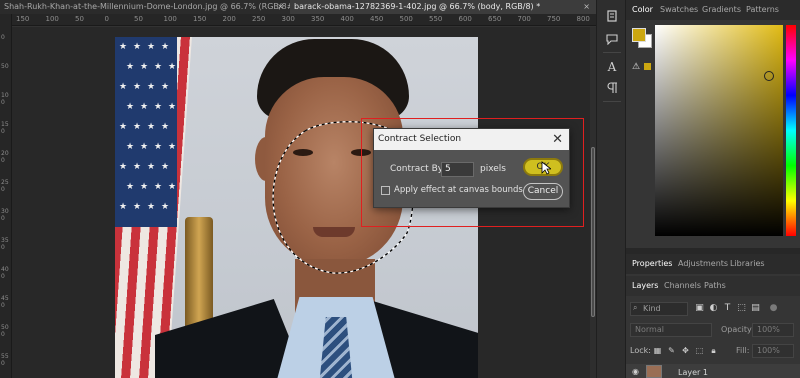 This screenshot has height=378, width=800. Describe the element at coordinates (6, 196) in the screenshot. I see `ruler-vertical: 050100150200250300350400450500550600` at that location.